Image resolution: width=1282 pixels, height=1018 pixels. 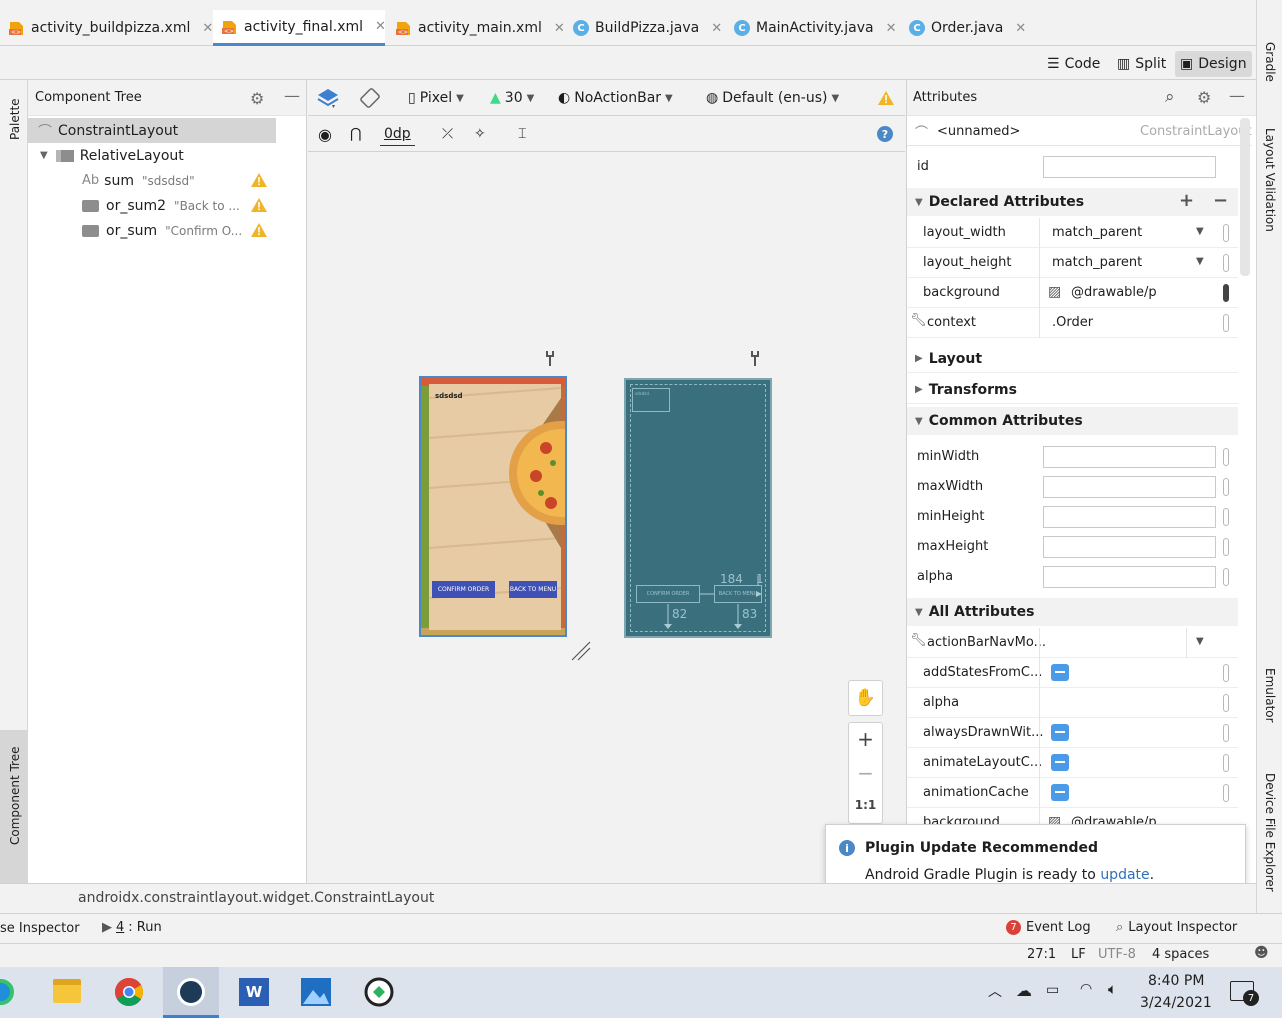 What do you see at coordinates (885, 134) in the screenshot?
I see `help-icon: ?` at bounding box center [885, 134].